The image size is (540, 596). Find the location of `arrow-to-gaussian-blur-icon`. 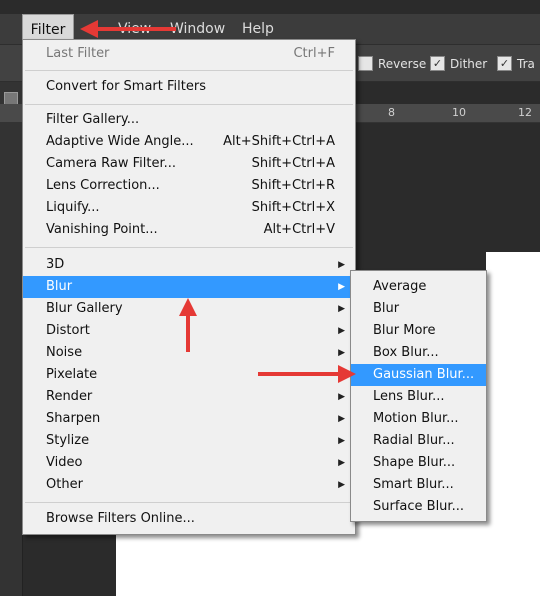

arrow-to-gaussian-blur-icon is located at coordinates (307, 374).